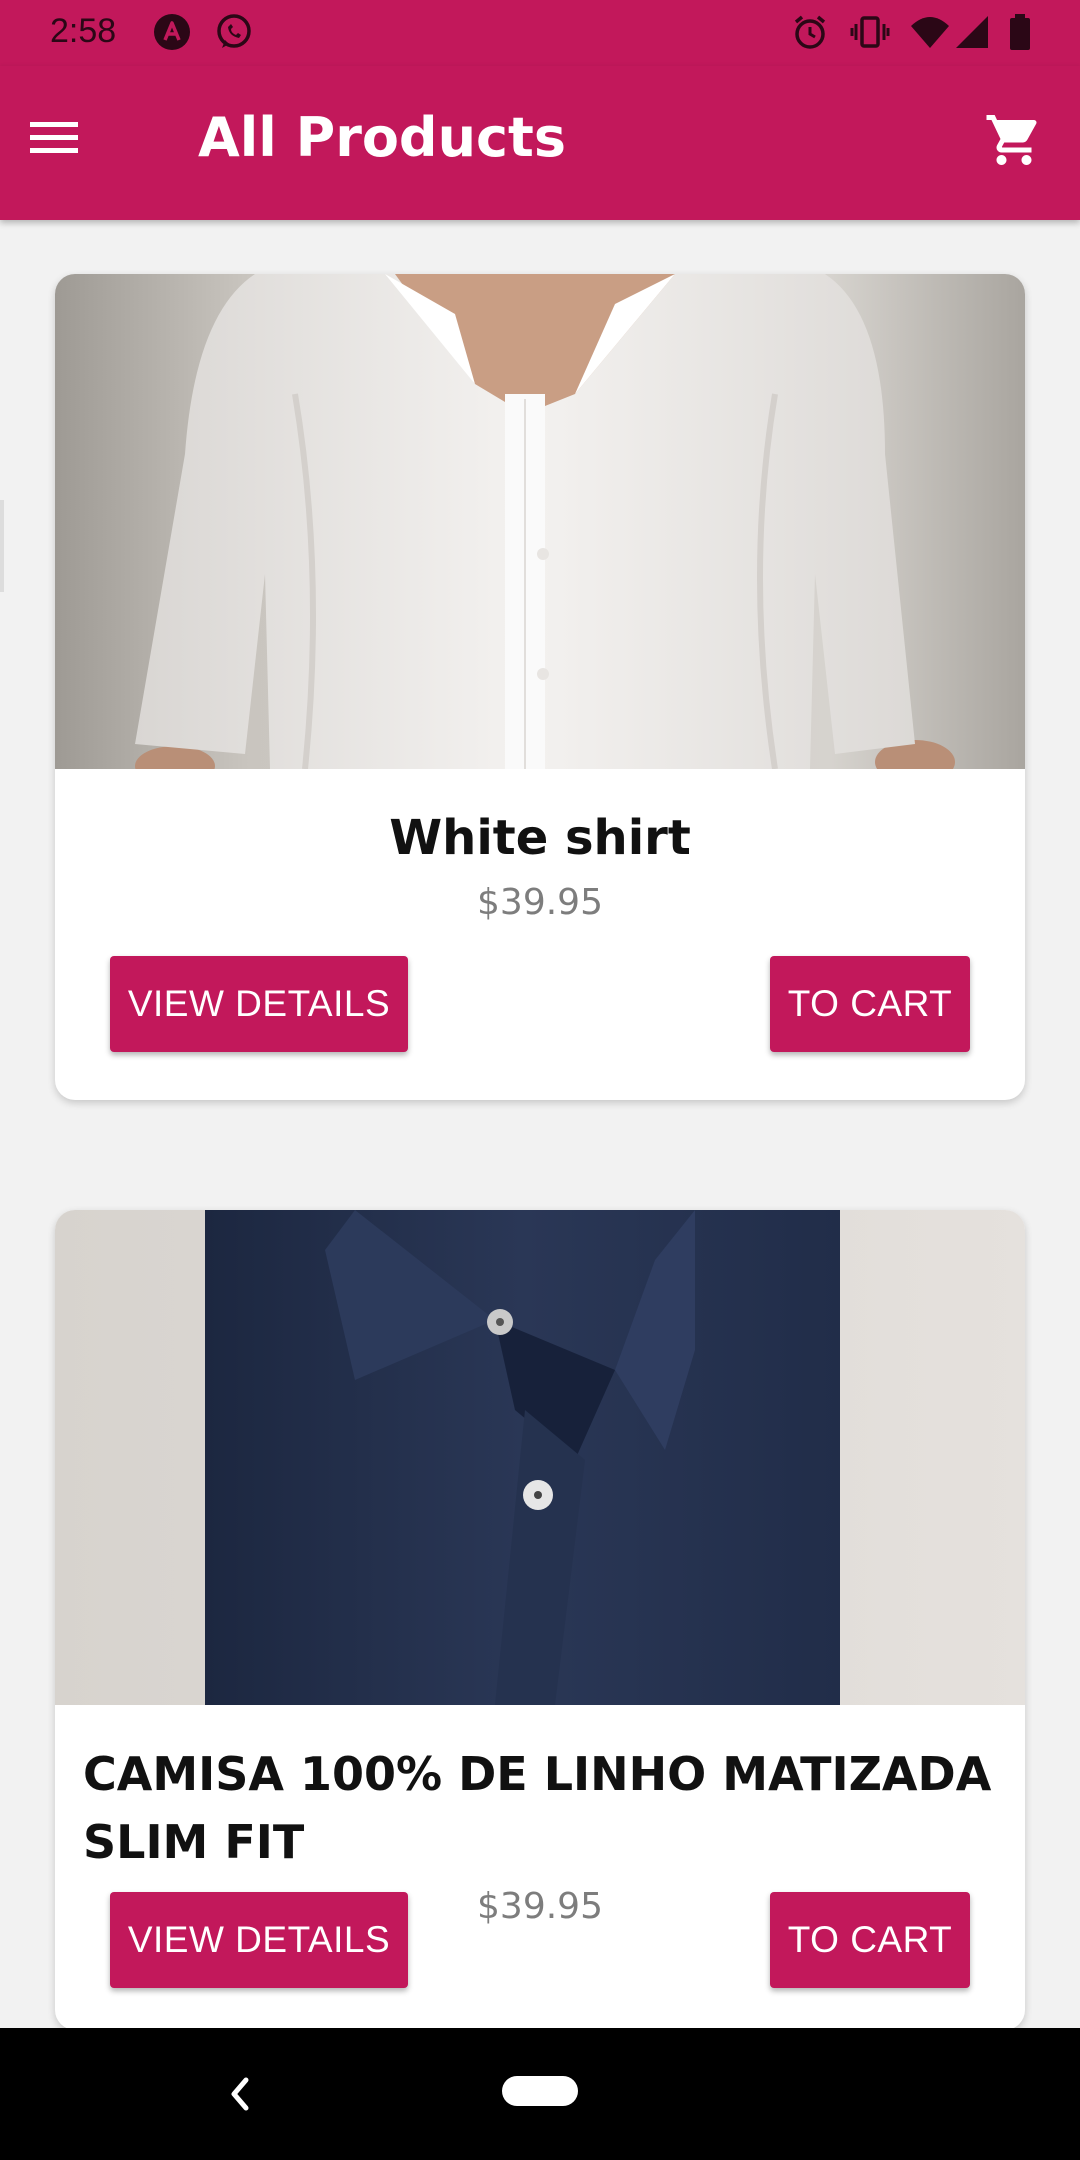 The height and width of the screenshot is (2160, 1080). What do you see at coordinates (83, 31) in the screenshot?
I see `status-time: 2:58` at bounding box center [83, 31].